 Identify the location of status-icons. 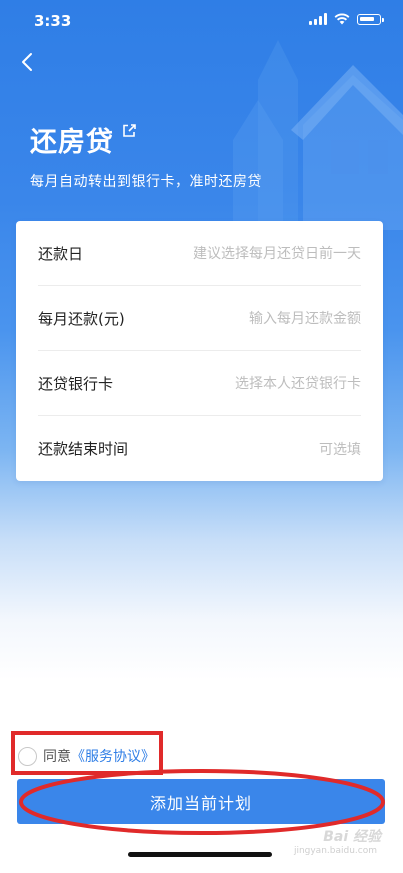
(346, 19).